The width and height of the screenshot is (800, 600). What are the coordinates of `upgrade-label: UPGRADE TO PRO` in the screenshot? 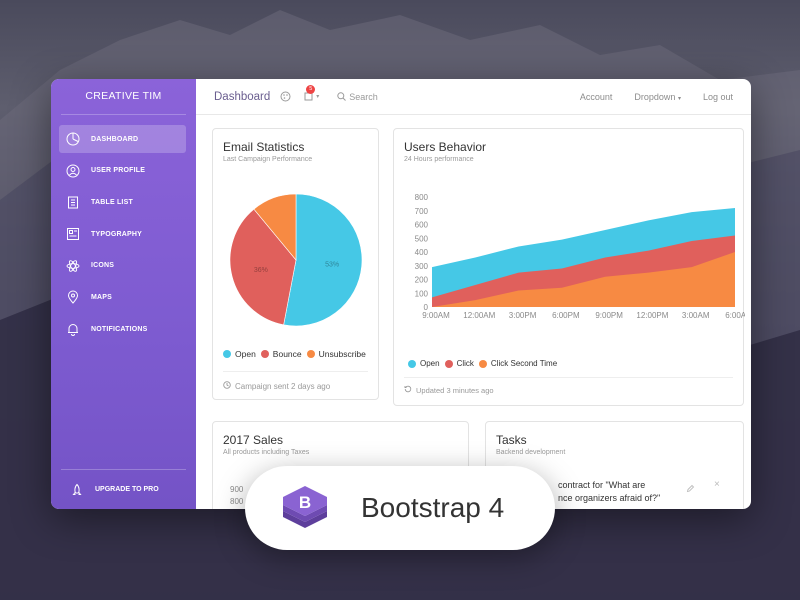 It's located at (127, 489).